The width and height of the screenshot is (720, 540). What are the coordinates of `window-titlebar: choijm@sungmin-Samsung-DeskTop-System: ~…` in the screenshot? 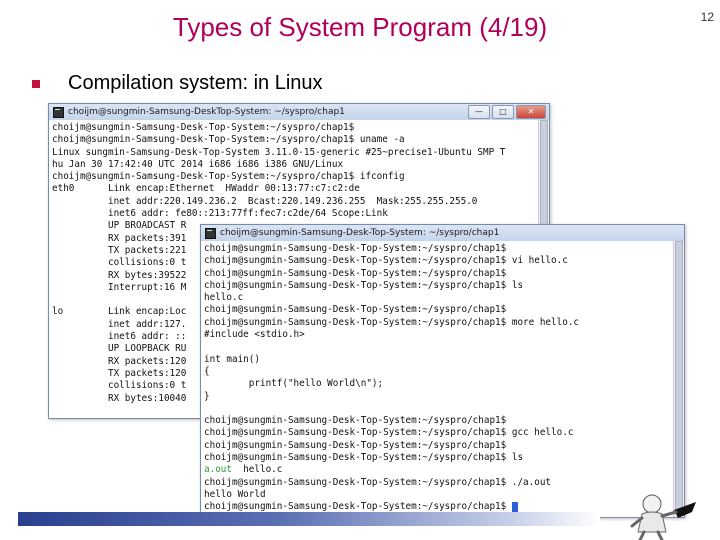 It's located at (299, 112).